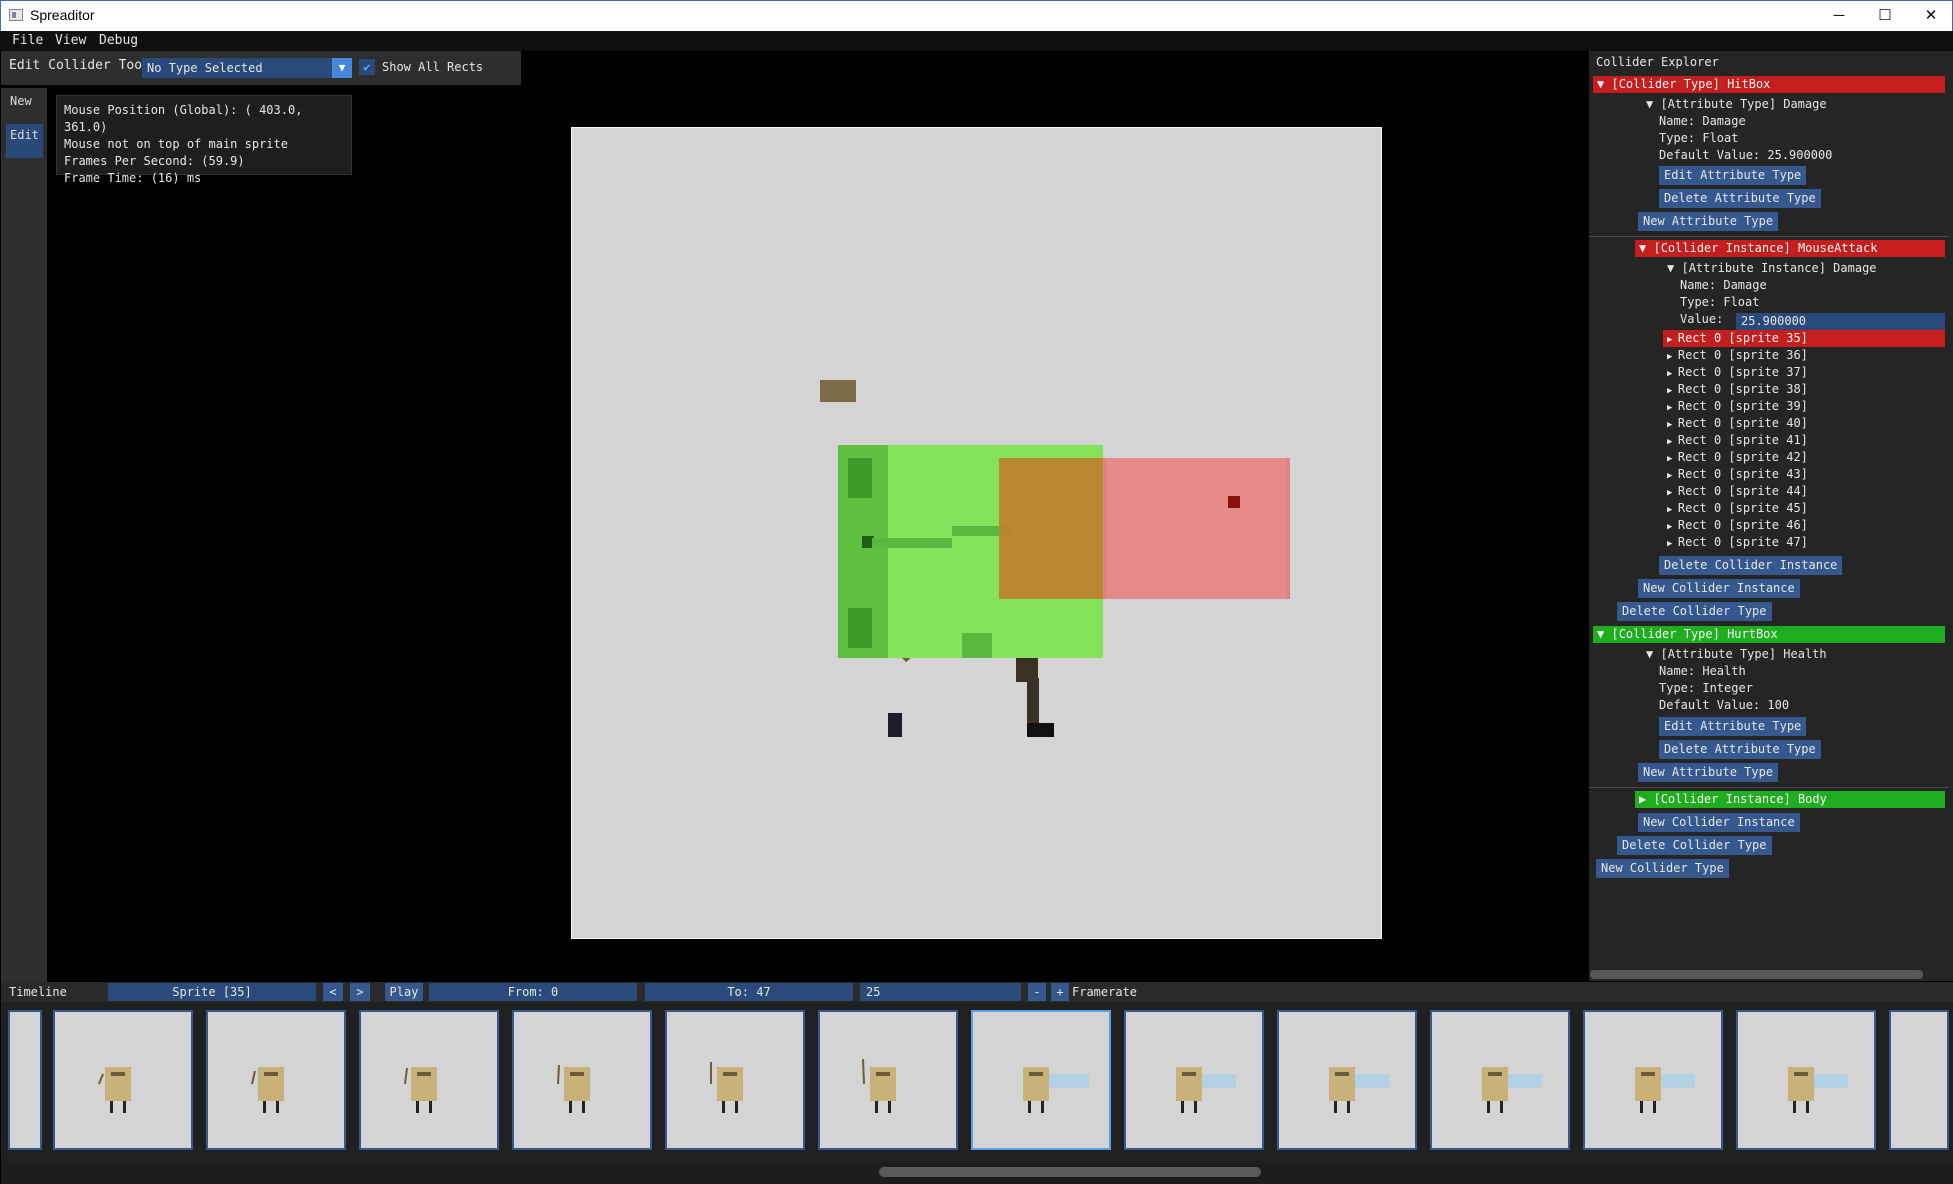 The height and width of the screenshot is (1184, 1953). Describe the element at coordinates (1742, 389) in the screenshot. I see `rect-item-label: Rect 0 [sprite 38]` at that location.